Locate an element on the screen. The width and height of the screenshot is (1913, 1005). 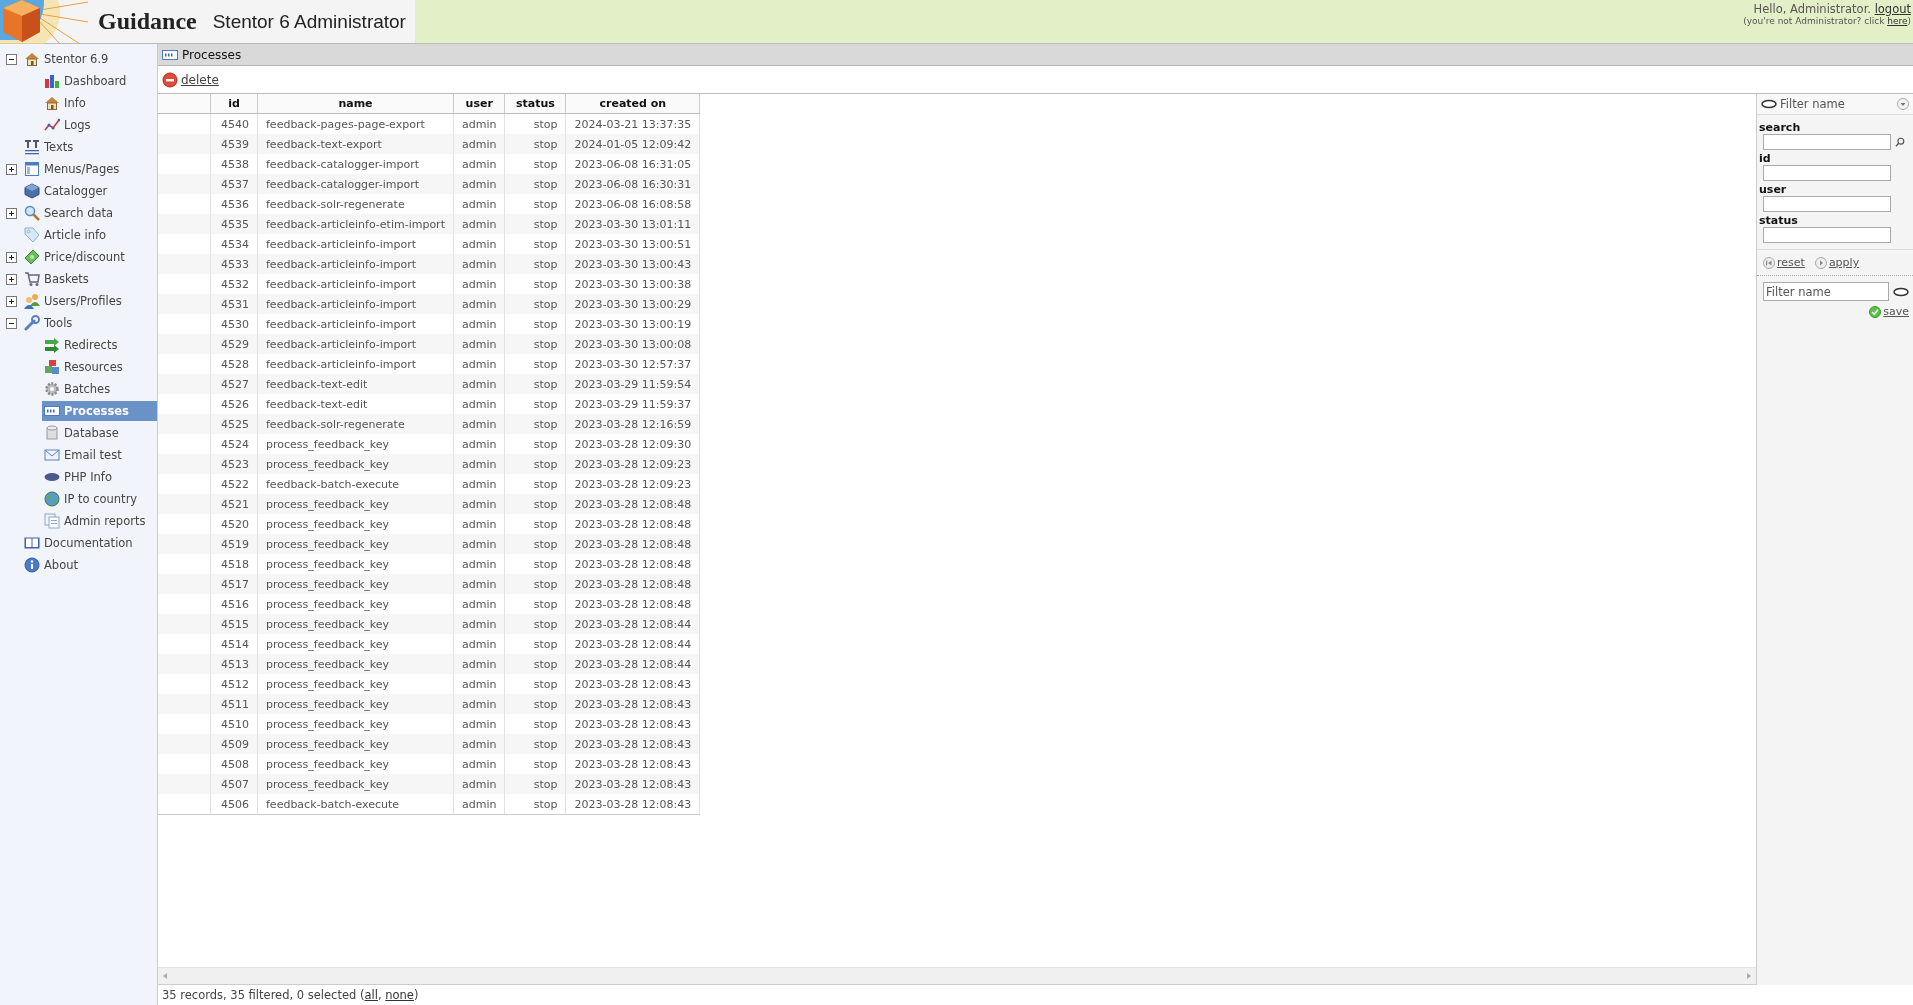
sidebar-item: Texts is located at coordinates (89, 147).